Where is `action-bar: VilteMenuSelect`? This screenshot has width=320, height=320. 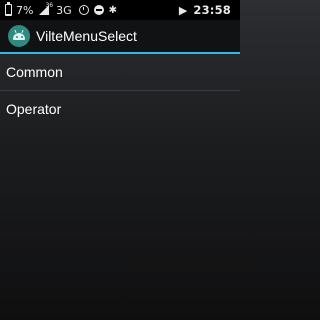 action-bar: VilteMenuSelect is located at coordinates (120, 36).